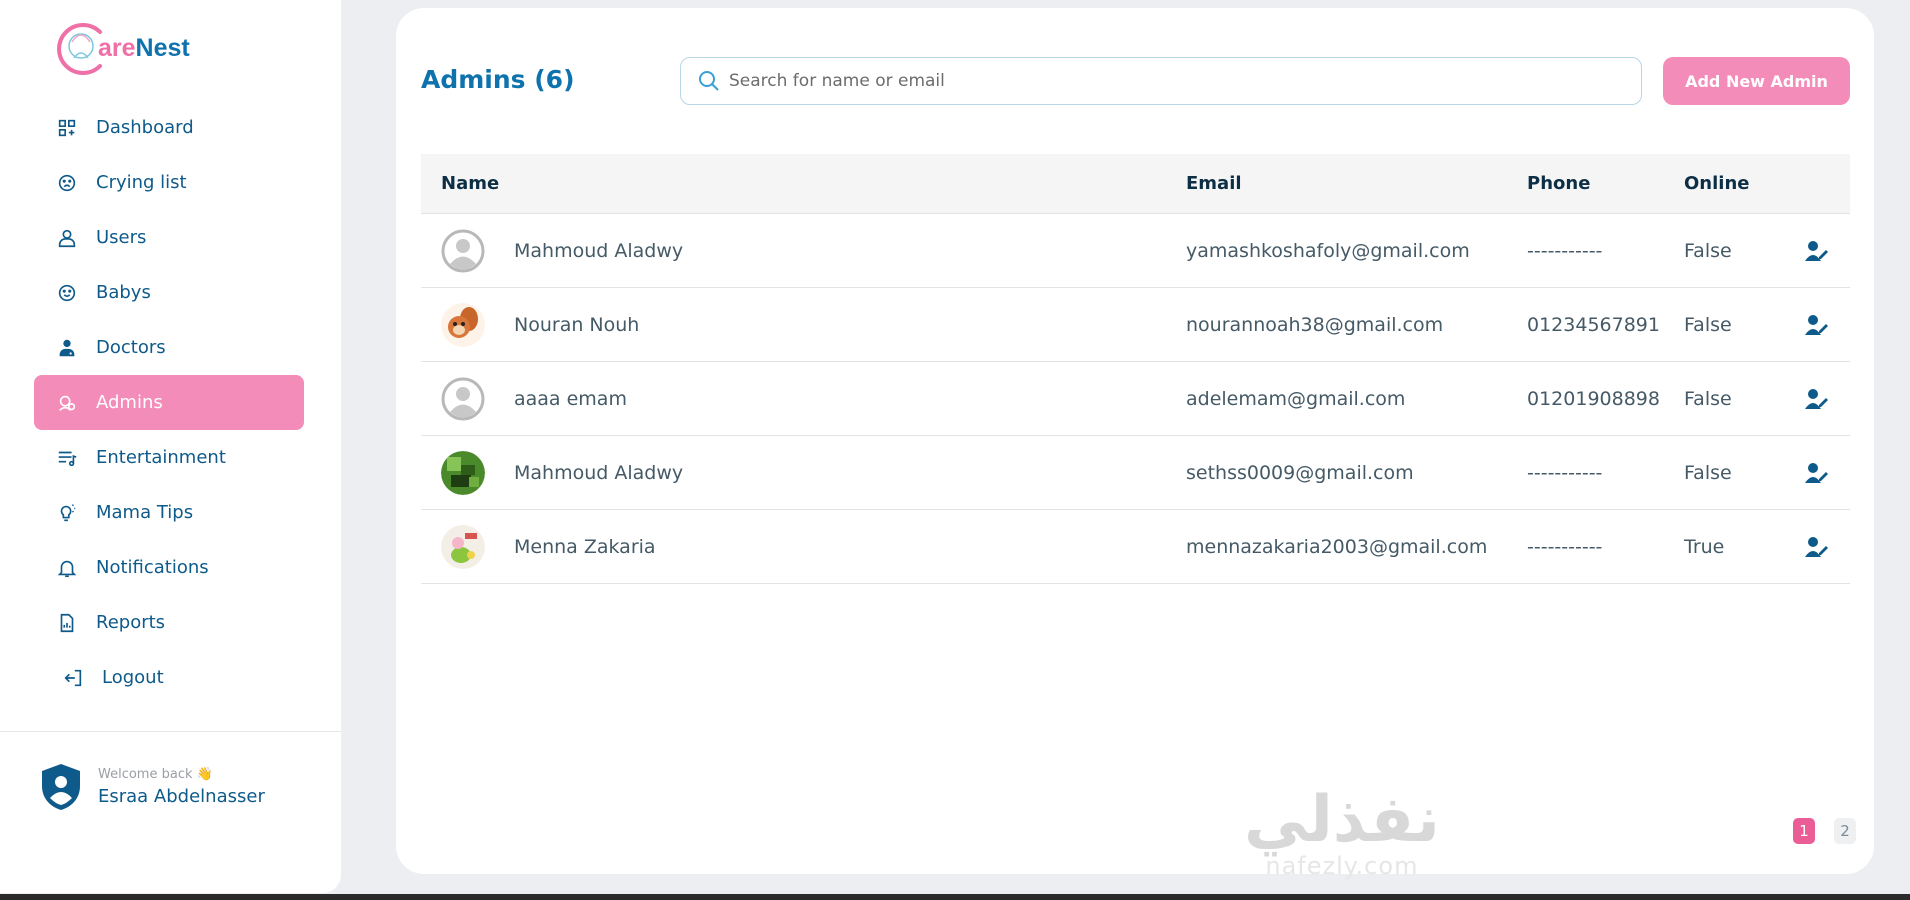 Image resolution: width=1910 pixels, height=900 pixels. I want to click on crying-face-icon, so click(67, 183).